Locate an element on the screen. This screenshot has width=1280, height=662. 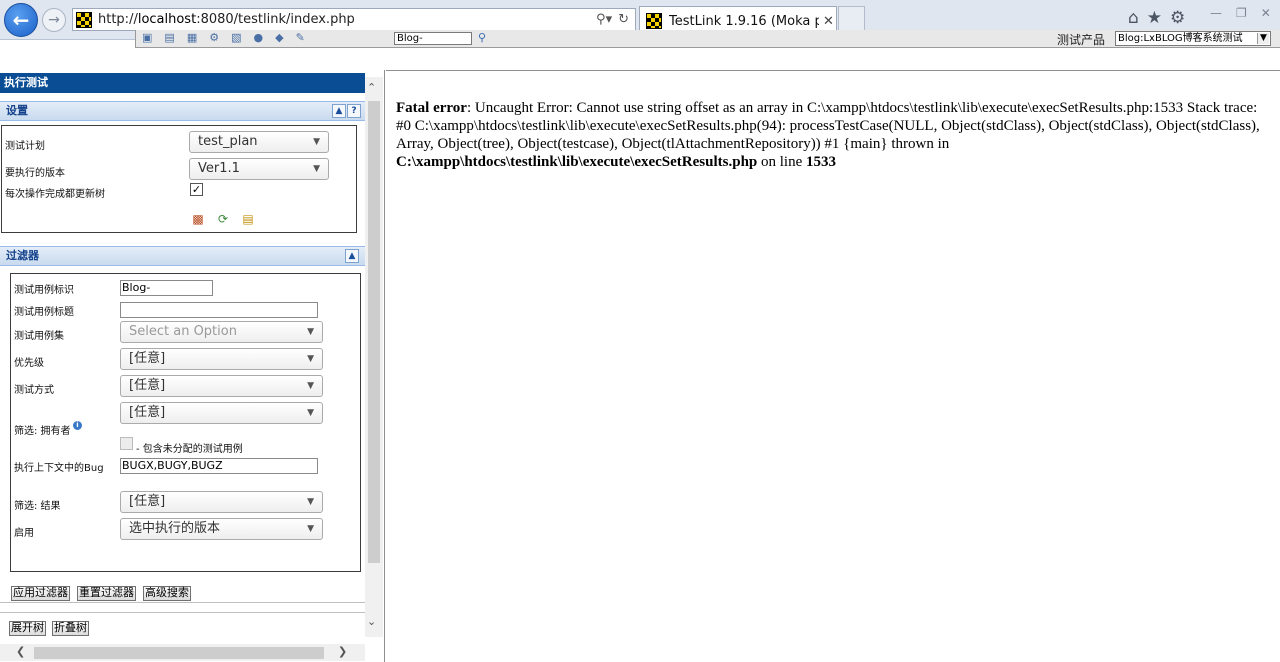
apply-filter-button: 应用过滤器 is located at coordinates (40, 593).